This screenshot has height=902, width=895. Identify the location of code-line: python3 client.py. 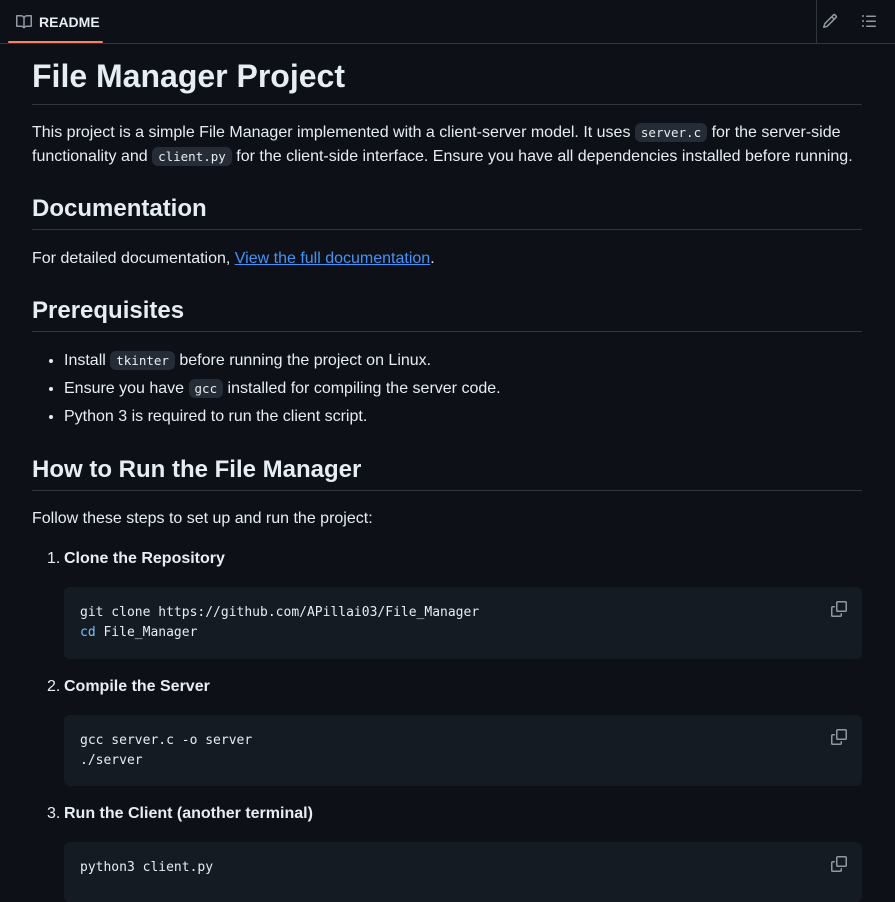
(463, 868).